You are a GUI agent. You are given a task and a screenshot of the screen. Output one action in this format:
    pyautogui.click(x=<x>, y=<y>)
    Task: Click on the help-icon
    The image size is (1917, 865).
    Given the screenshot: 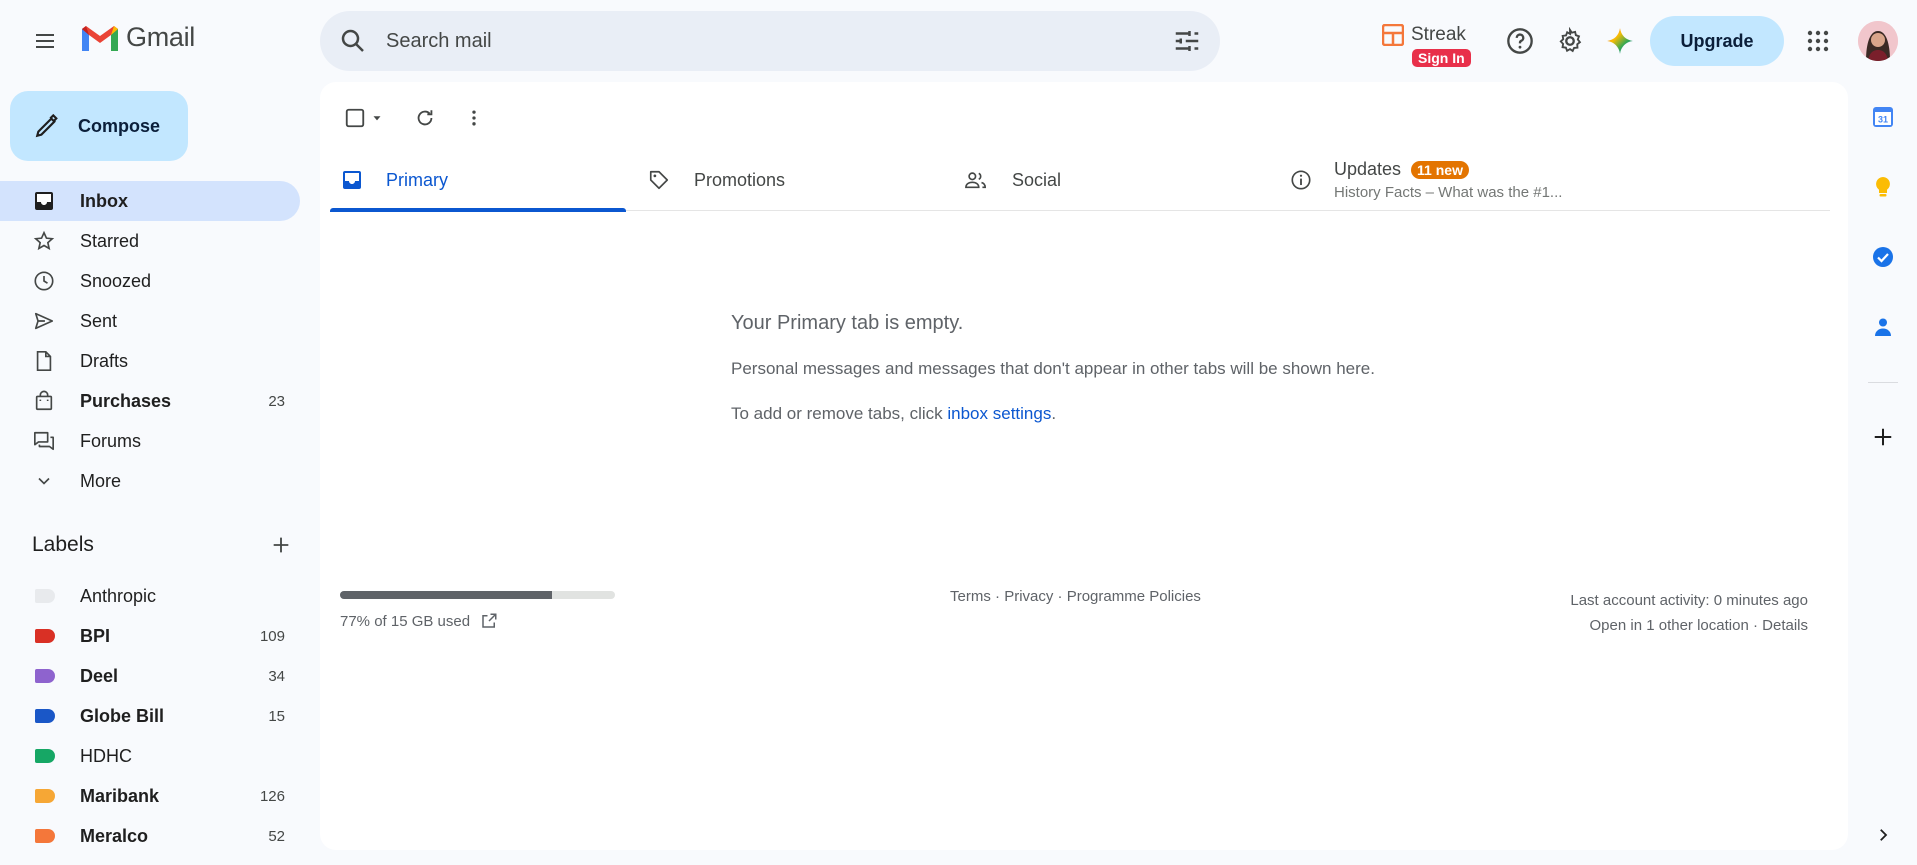 What is the action you would take?
    pyautogui.click(x=1520, y=41)
    